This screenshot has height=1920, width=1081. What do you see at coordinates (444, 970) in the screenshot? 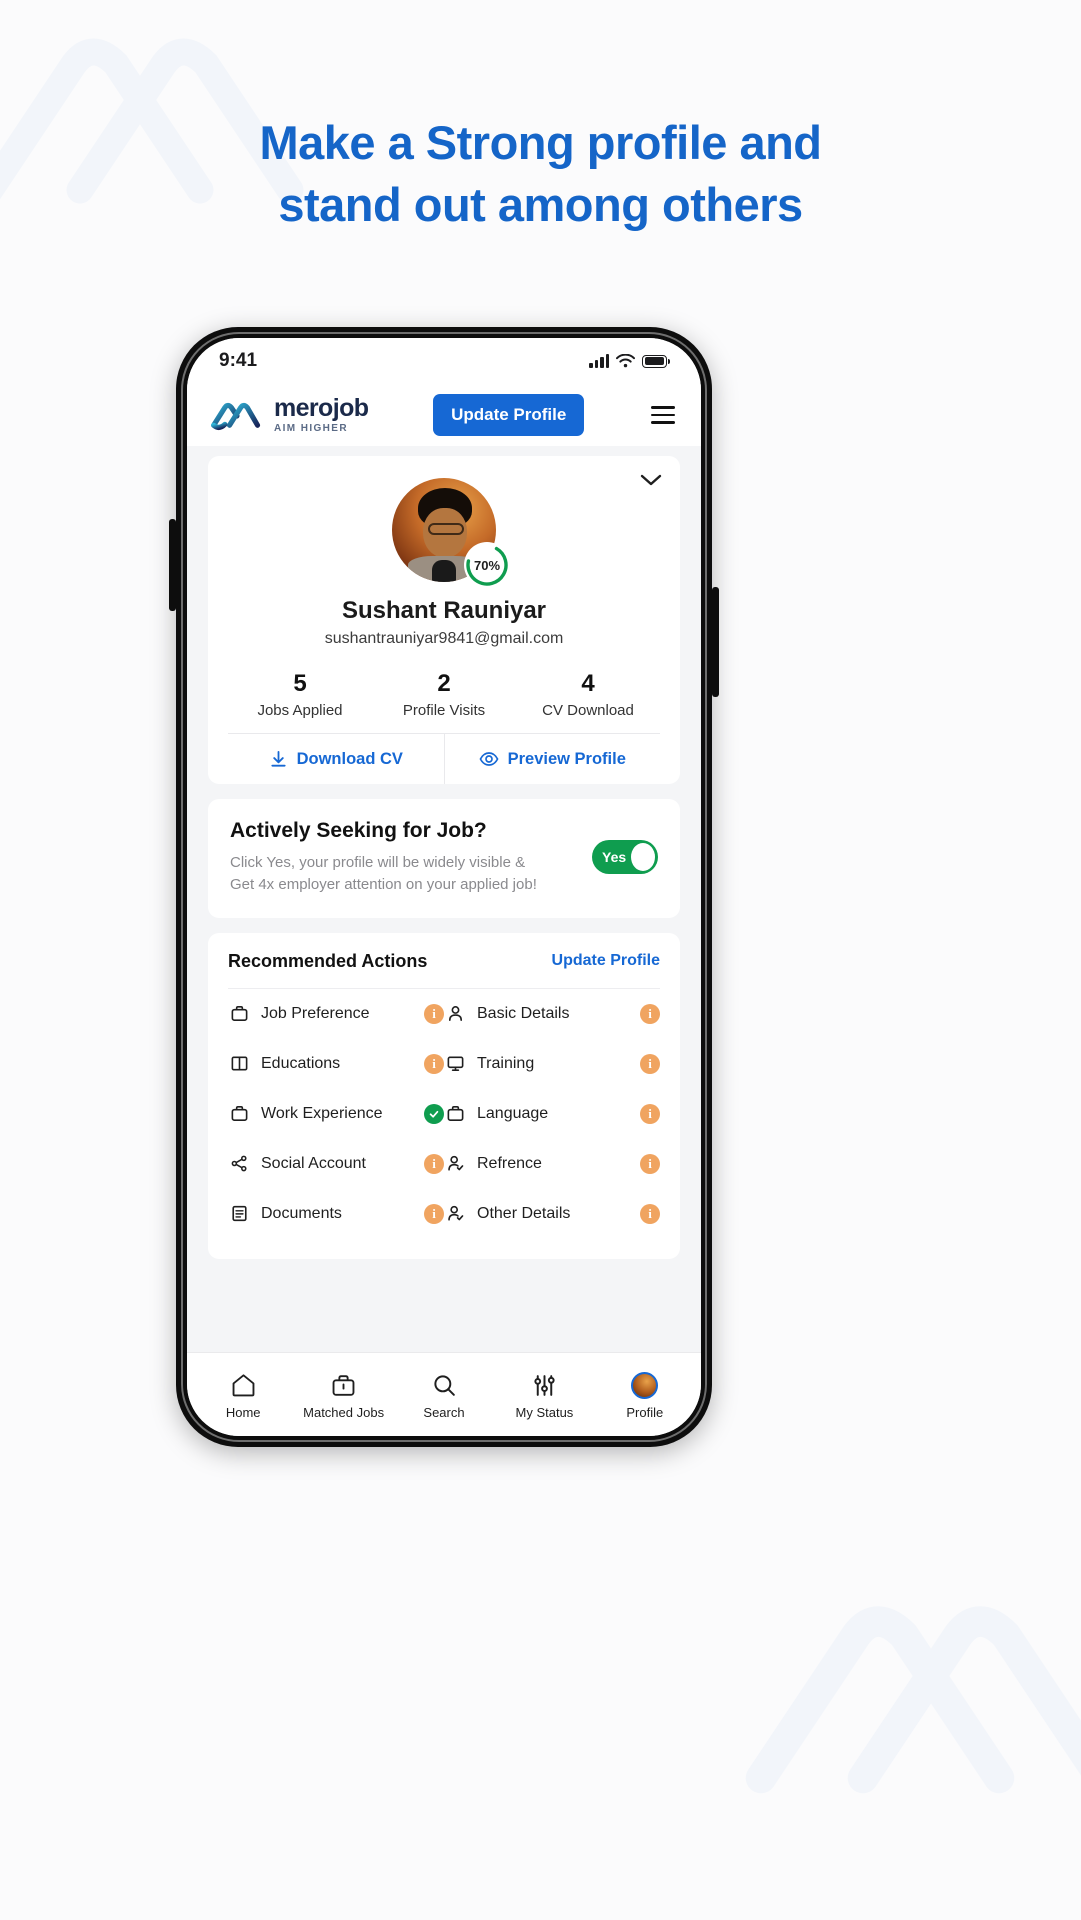
I see `recommended-header: Recommended Actions Update Profile` at bounding box center [444, 970].